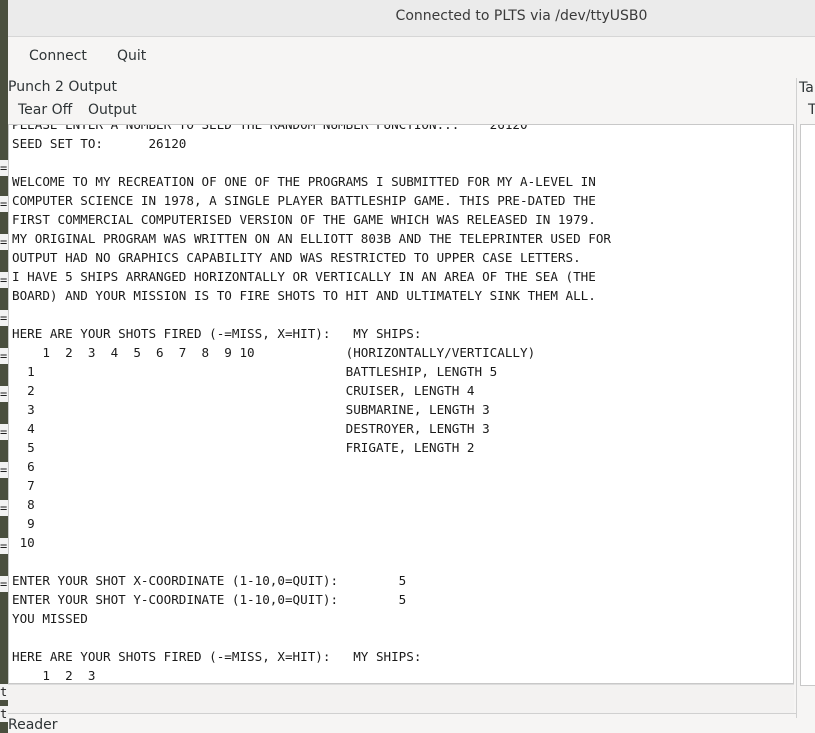 Image resolution: width=815 pixels, height=733 pixels. Describe the element at coordinates (23, 485) in the screenshot. I see `terminal-line: 7` at that location.